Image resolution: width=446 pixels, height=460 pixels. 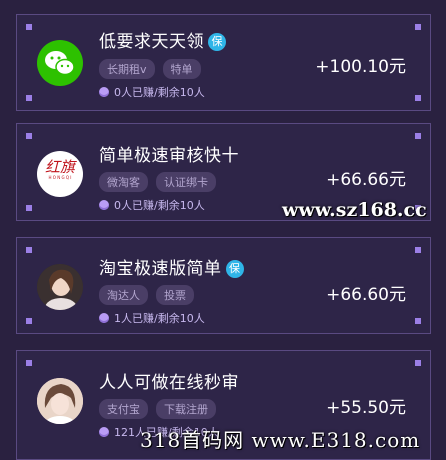 I want to click on task-title: 淘宝极速版简单保, so click(x=171, y=266).